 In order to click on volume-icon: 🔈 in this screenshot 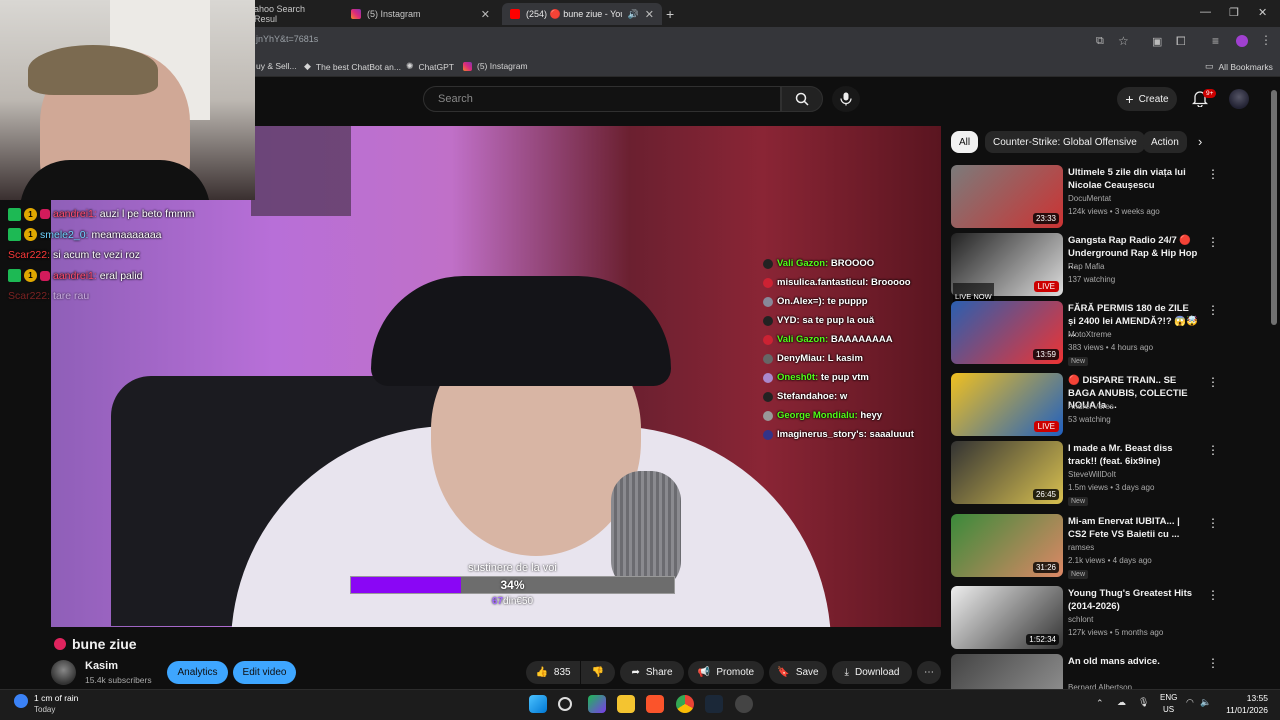, I will do `click(1205, 702)`.